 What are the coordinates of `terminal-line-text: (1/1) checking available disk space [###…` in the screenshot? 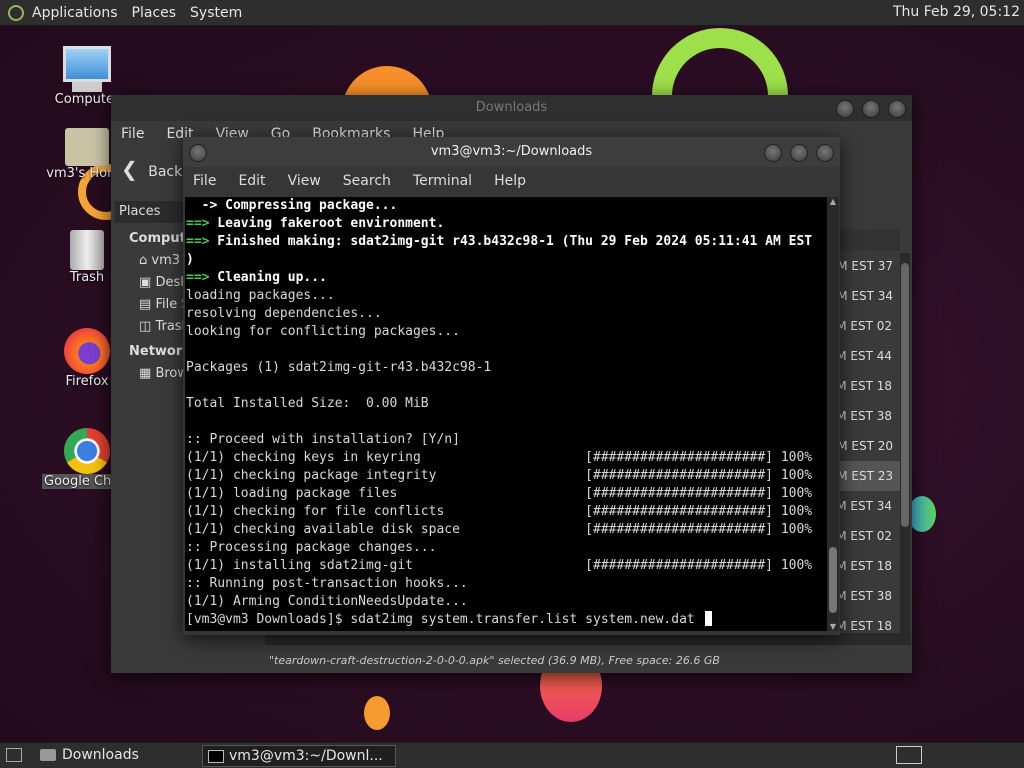 It's located at (499, 529).